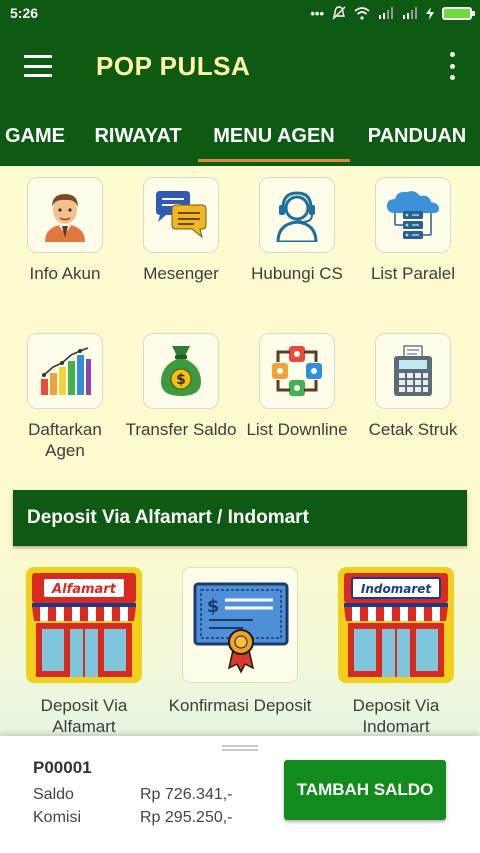  What do you see at coordinates (339, 13) in the screenshot?
I see `mute-icon` at bounding box center [339, 13].